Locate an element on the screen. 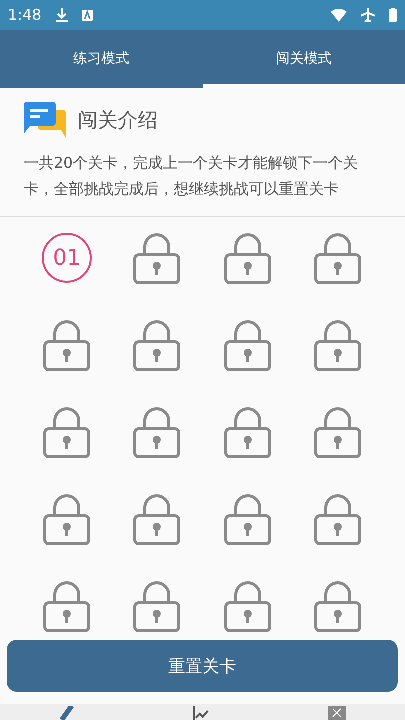  intro-text: 一共20个关卡，完成上一个关卡才能解锁下一个关卡，全部挑战完成后，想继续挑战可以重置关卡 is located at coordinates (192, 176).